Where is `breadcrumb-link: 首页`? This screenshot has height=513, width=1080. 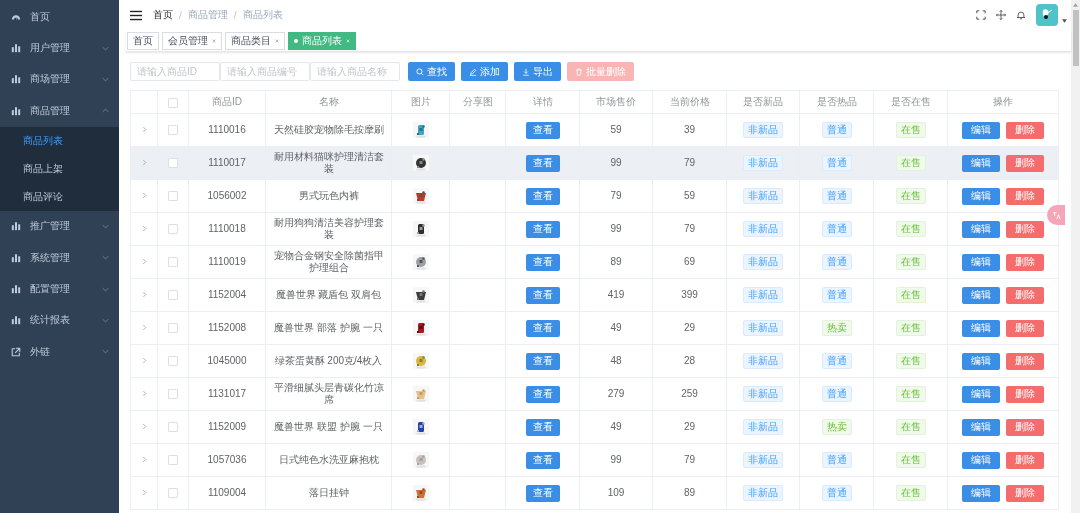
breadcrumb-link: 首页 is located at coordinates (163, 15).